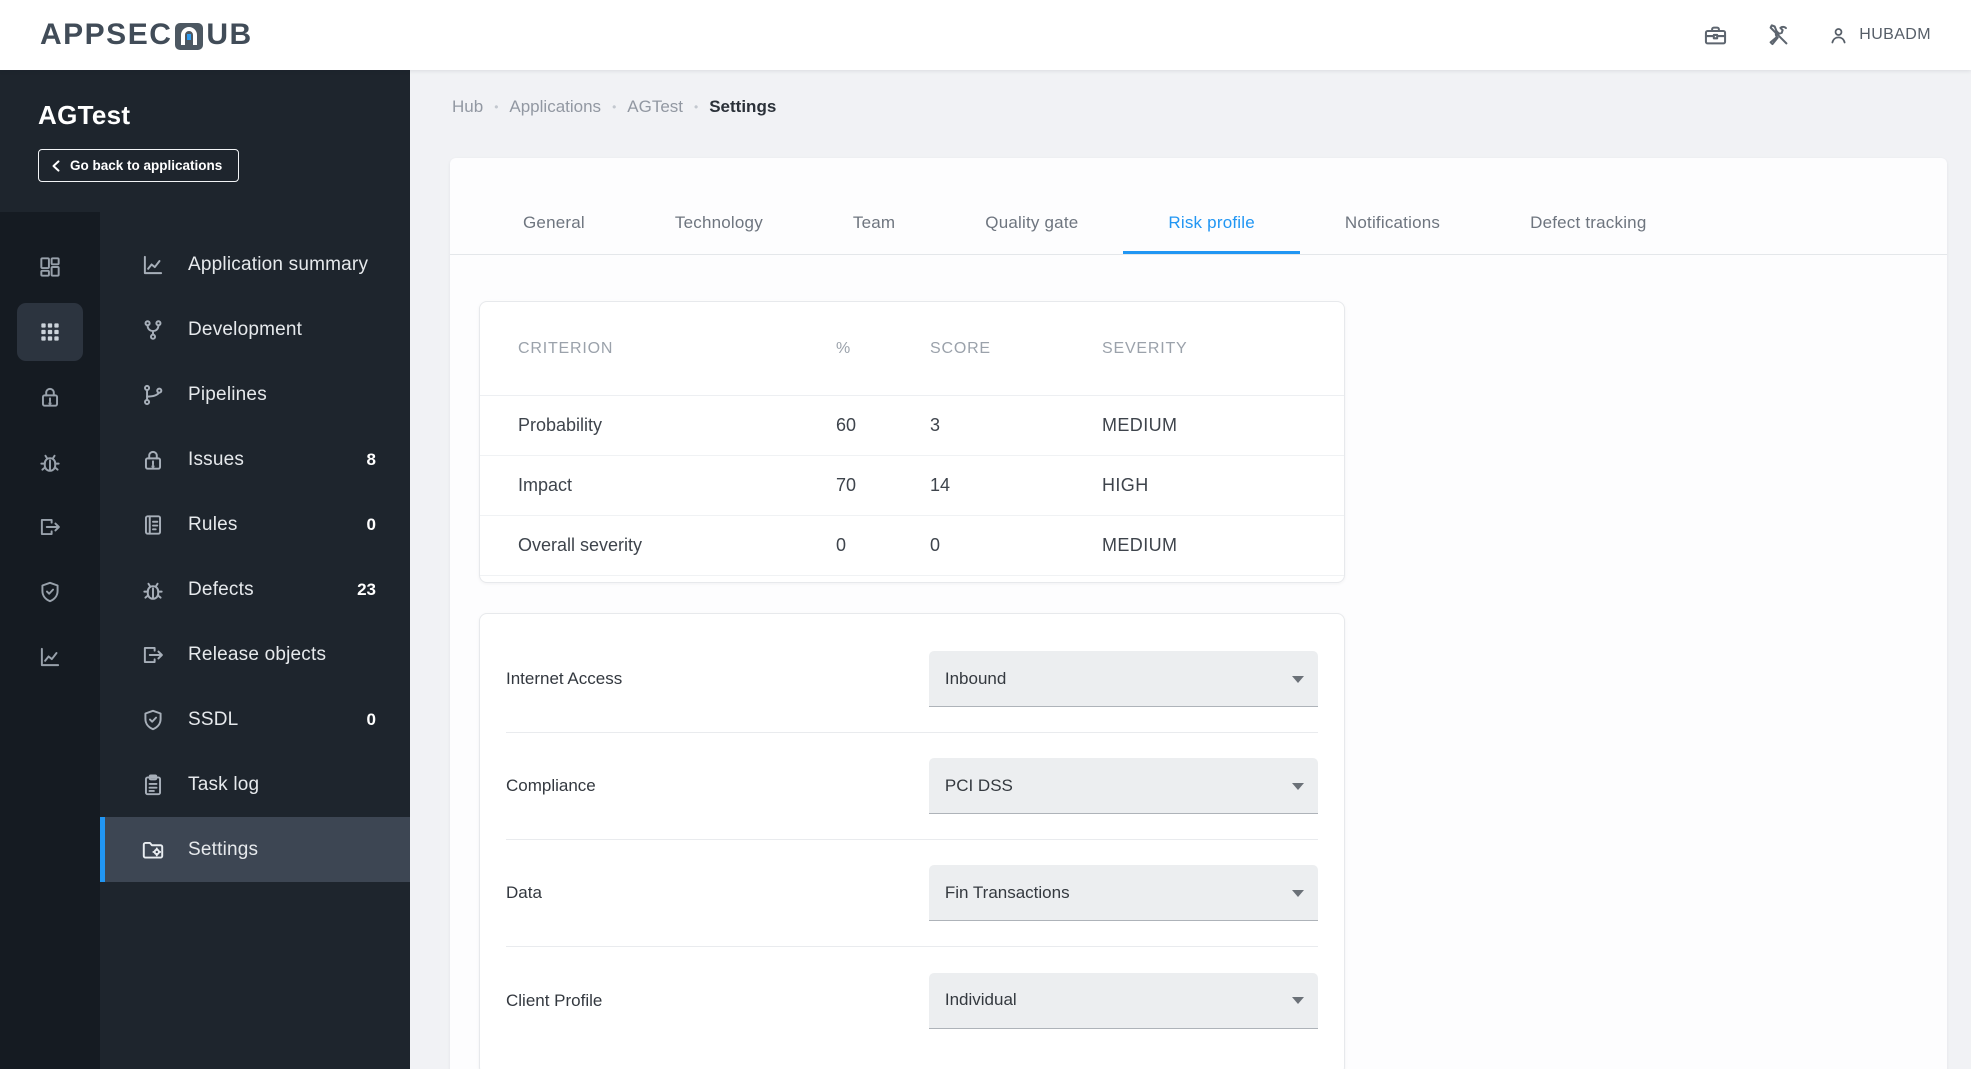 This screenshot has height=1069, width=1971. I want to click on table-row: Overall severity 0 0 MEDIUM, so click(912, 546).